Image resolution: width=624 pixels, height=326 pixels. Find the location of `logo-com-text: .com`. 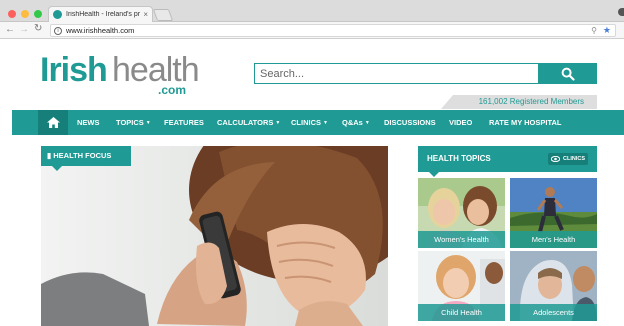

logo-com-text: .com is located at coordinates (172, 90).